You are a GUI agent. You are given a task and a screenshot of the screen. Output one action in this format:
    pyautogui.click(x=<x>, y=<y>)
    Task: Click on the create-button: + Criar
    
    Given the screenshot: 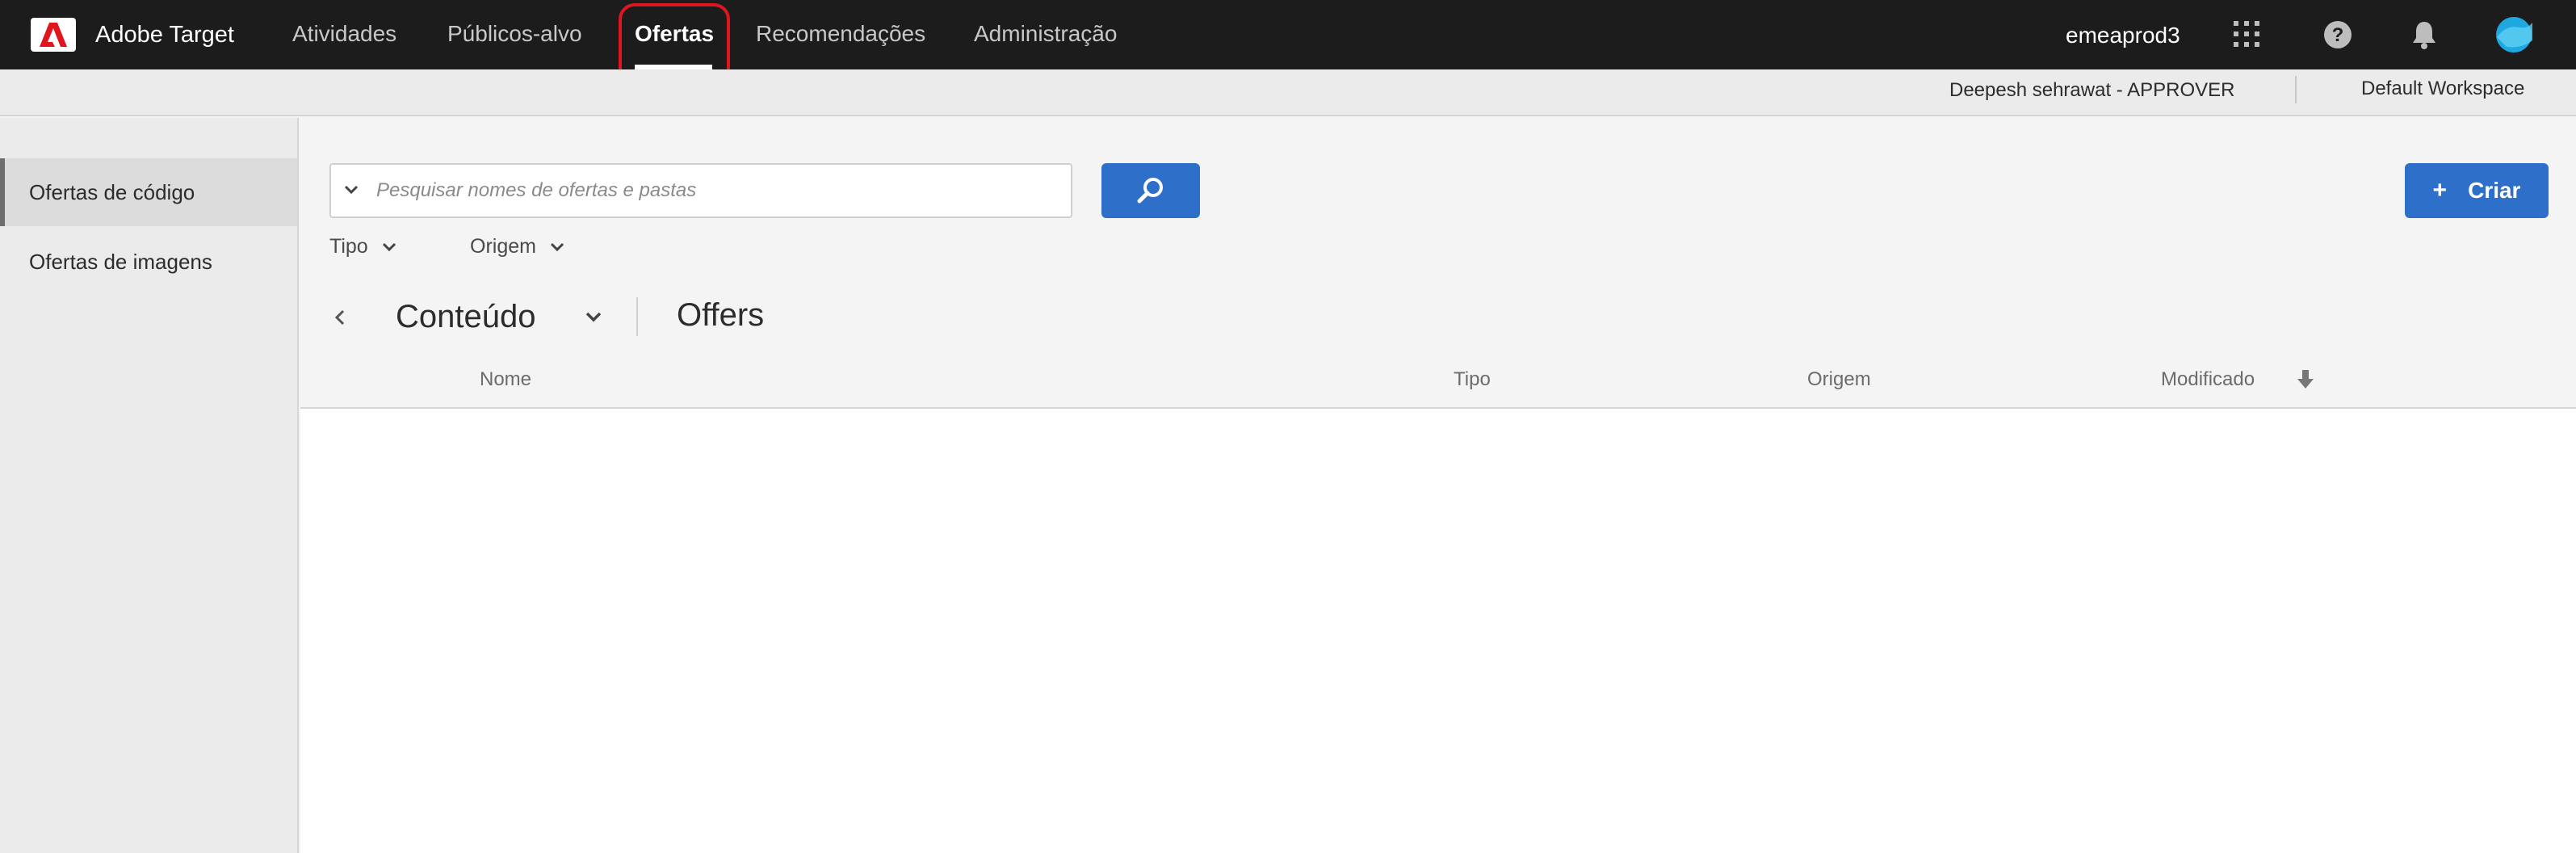 What is the action you would take?
    pyautogui.click(x=2477, y=190)
    